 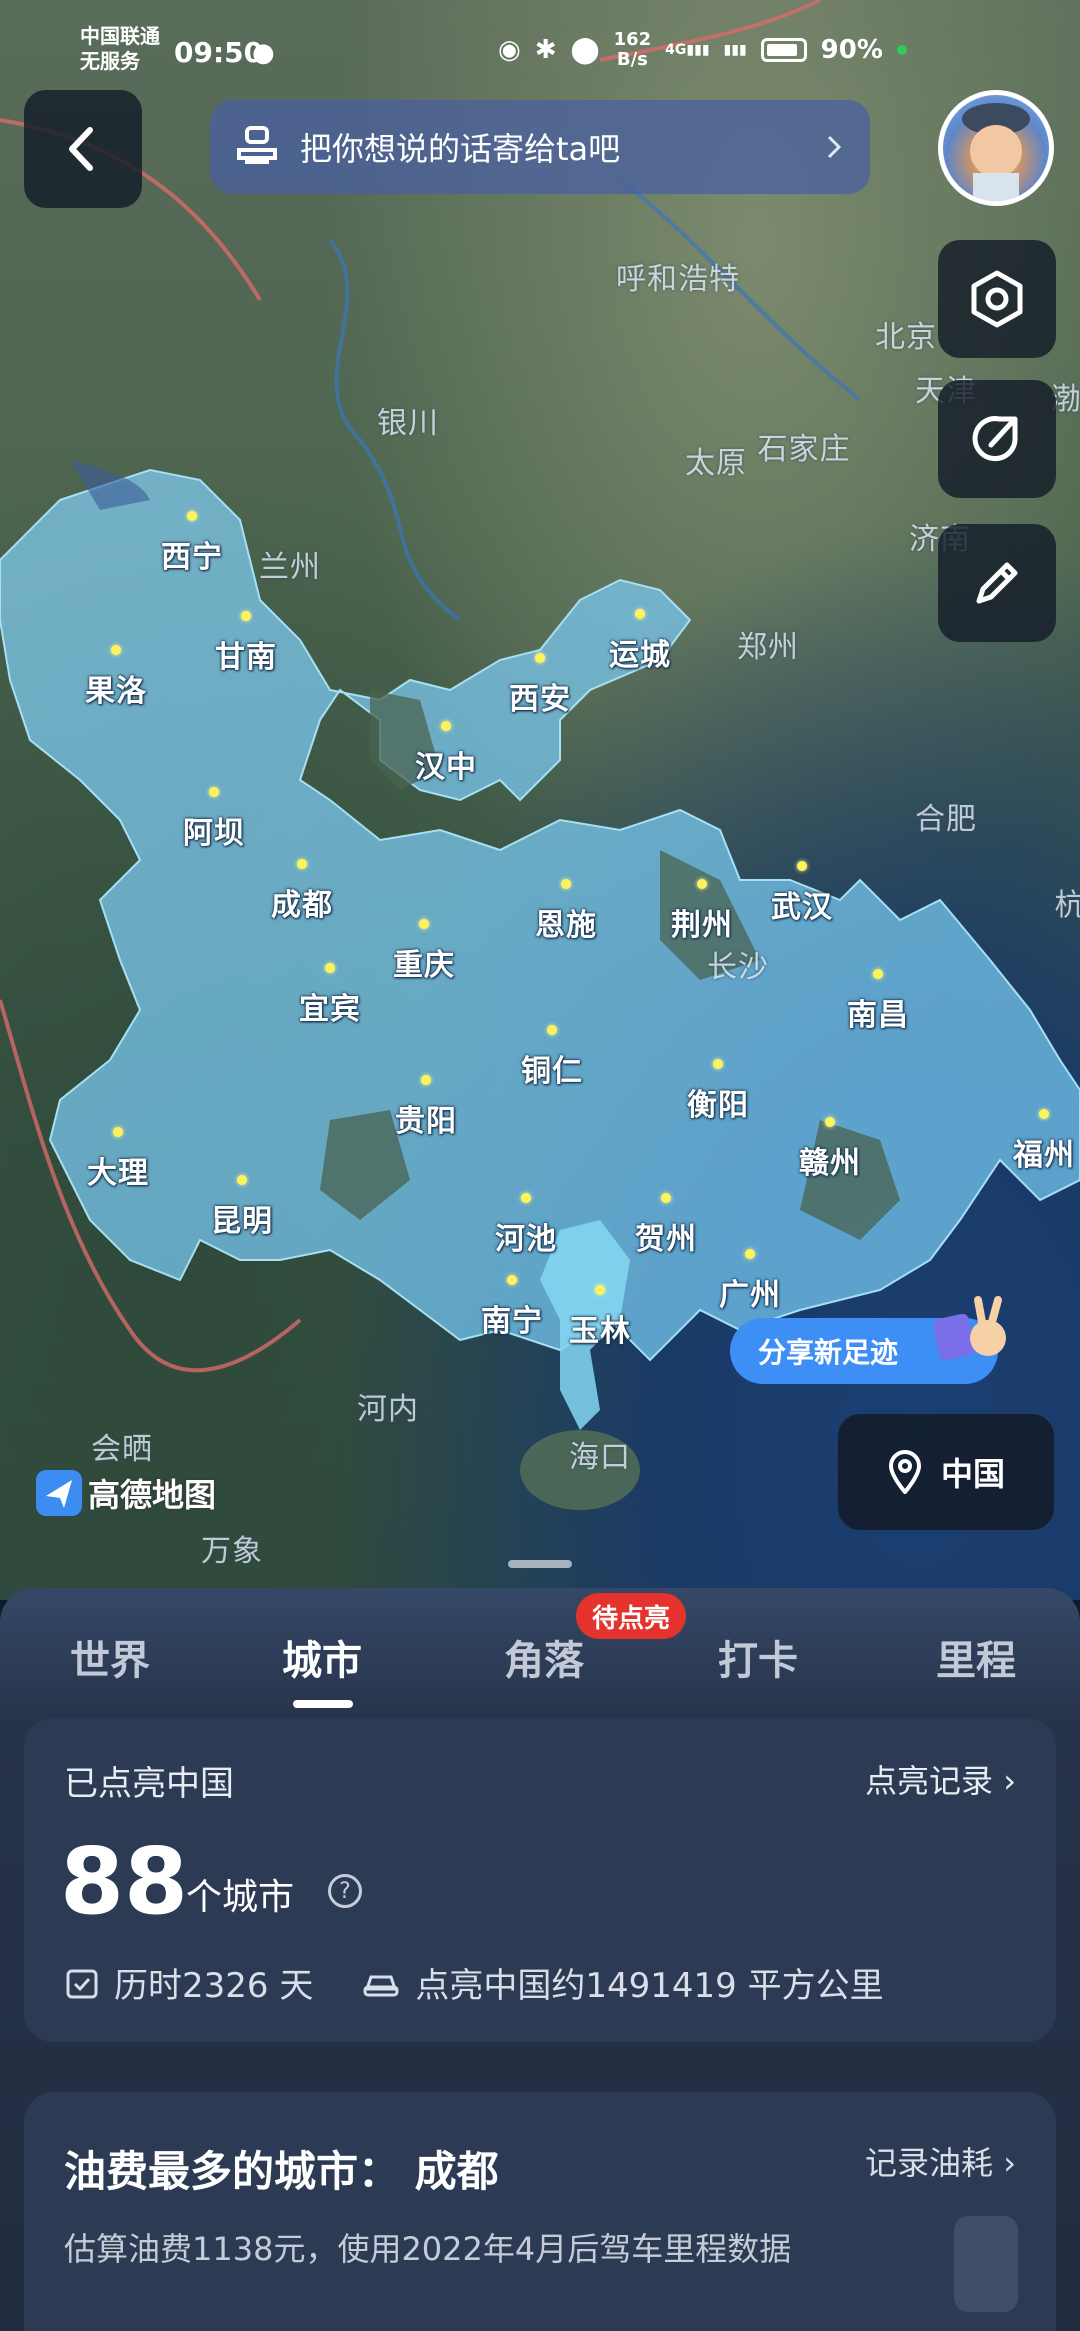 I want to click on share-footprint-button: 分享新足迹, so click(x=868, y=1340).